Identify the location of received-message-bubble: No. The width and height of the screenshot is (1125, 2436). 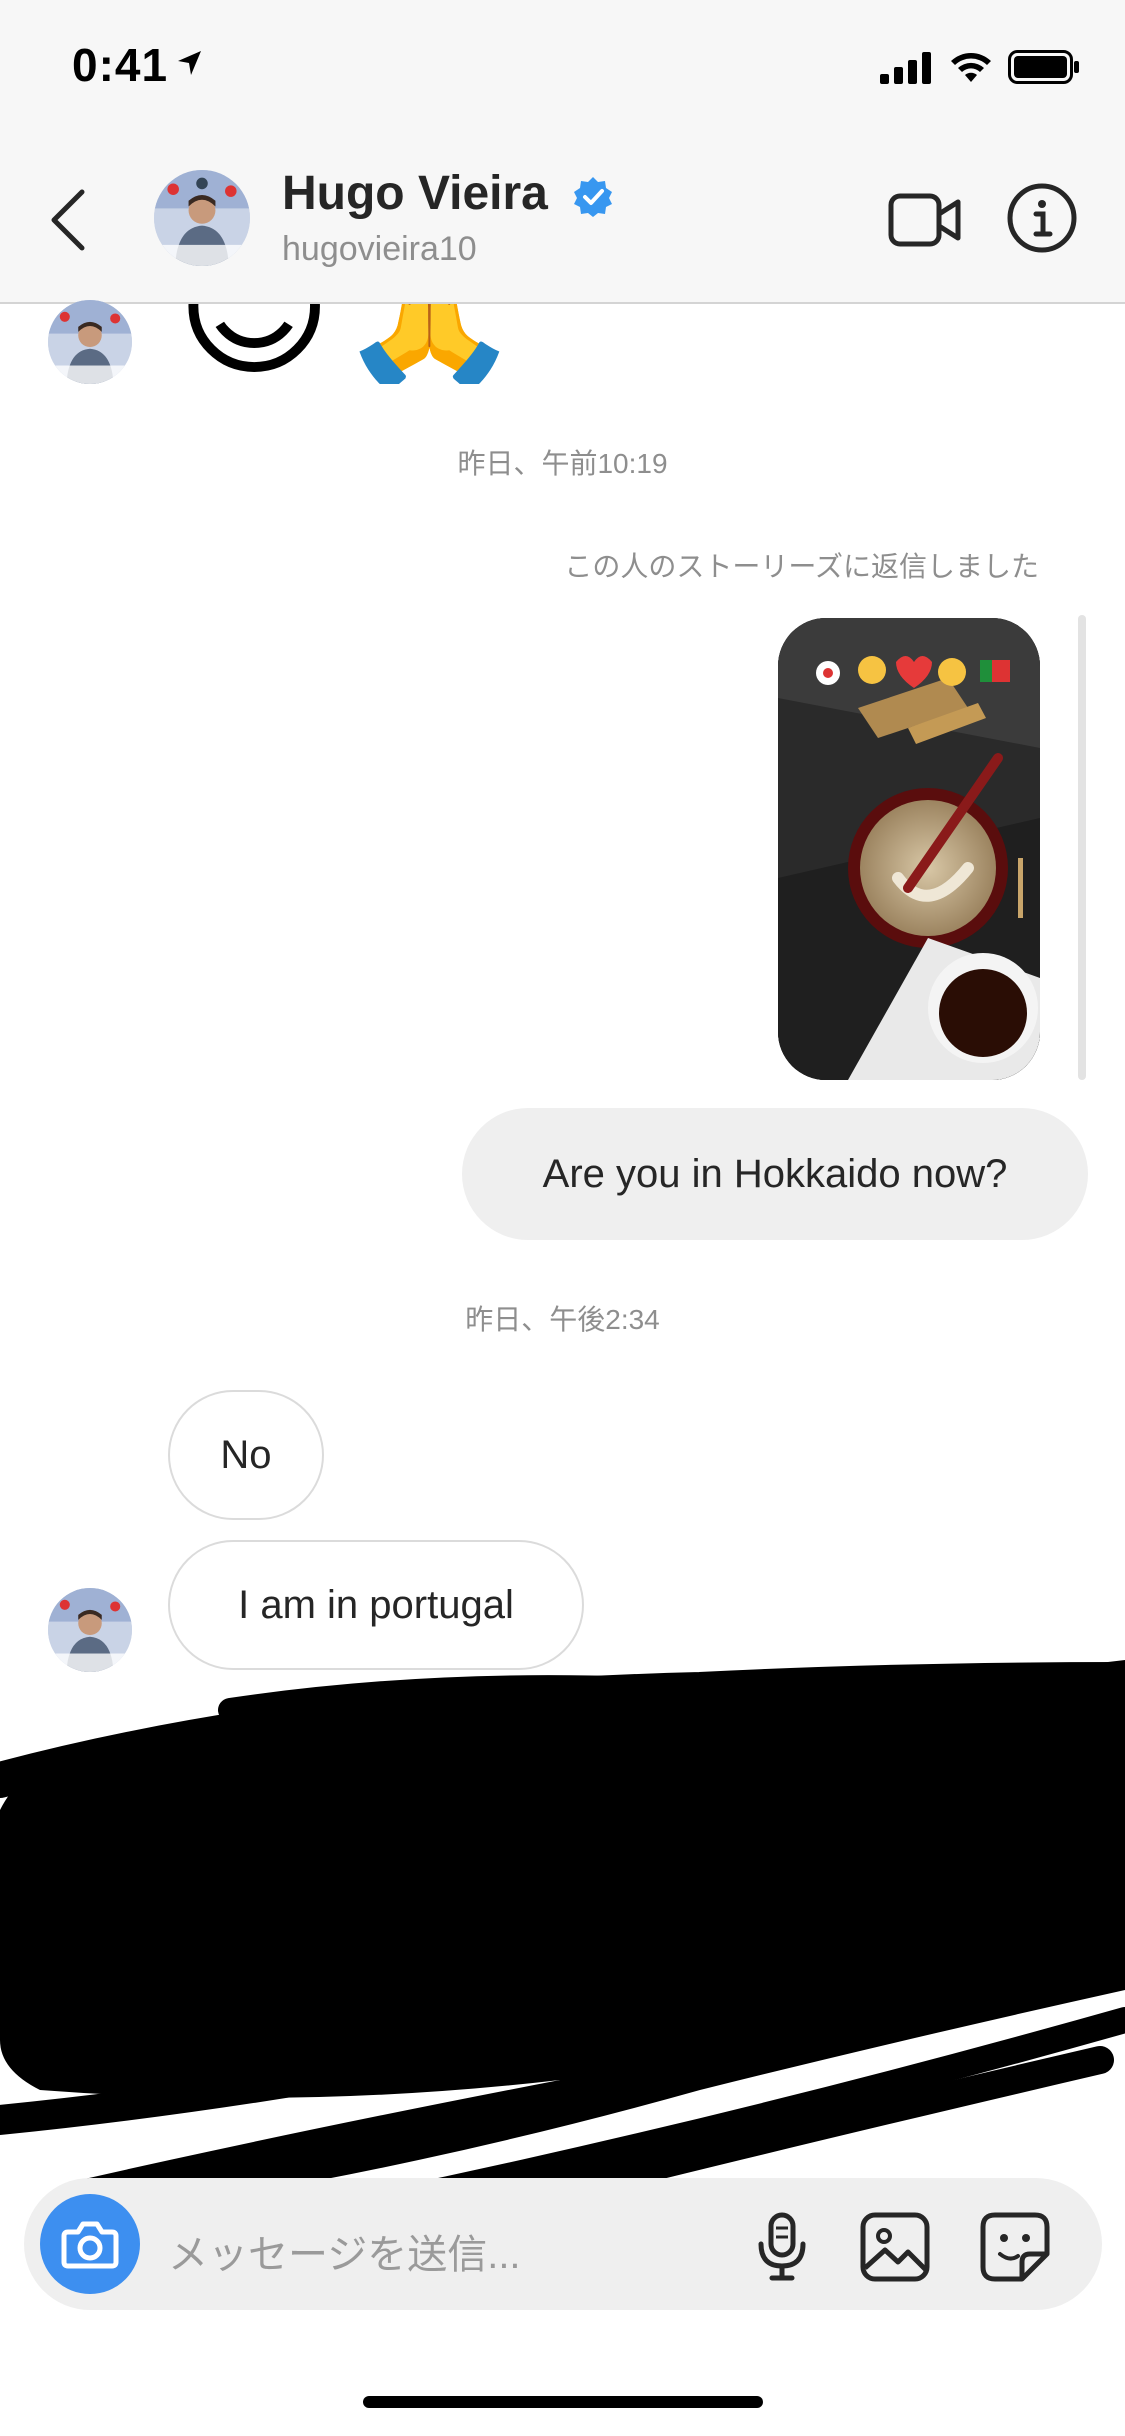
(246, 1455).